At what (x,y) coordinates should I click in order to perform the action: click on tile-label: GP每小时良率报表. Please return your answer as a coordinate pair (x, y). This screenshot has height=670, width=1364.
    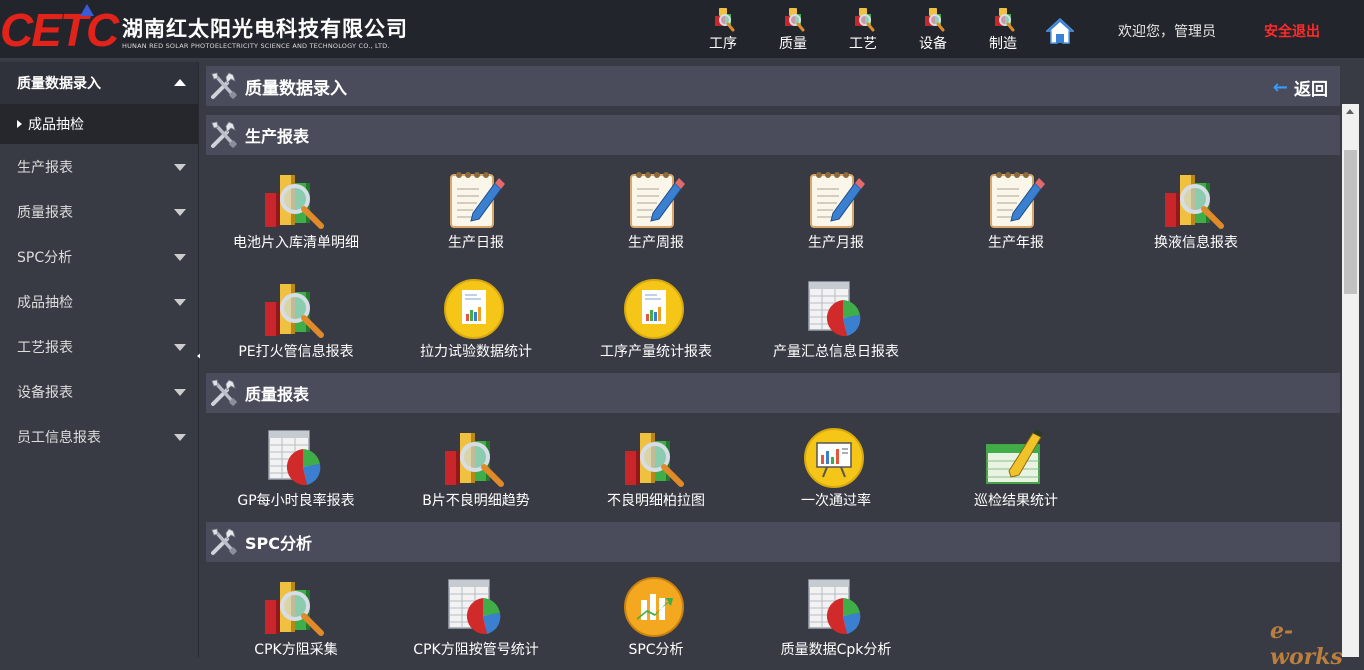
    Looking at the image, I should click on (296, 501).